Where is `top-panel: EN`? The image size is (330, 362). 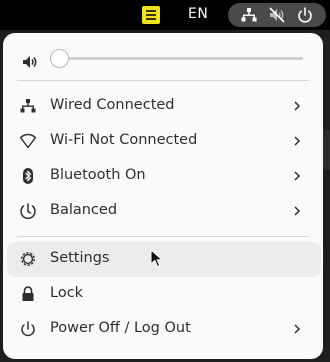
top-panel: EN is located at coordinates (165, 15).